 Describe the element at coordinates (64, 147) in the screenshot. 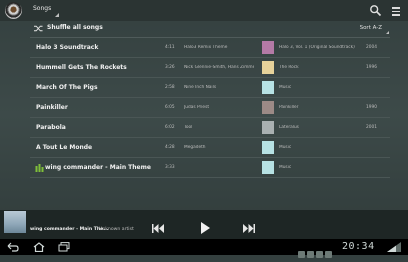

I see `song-title: A Tout Le Monde` at that location.